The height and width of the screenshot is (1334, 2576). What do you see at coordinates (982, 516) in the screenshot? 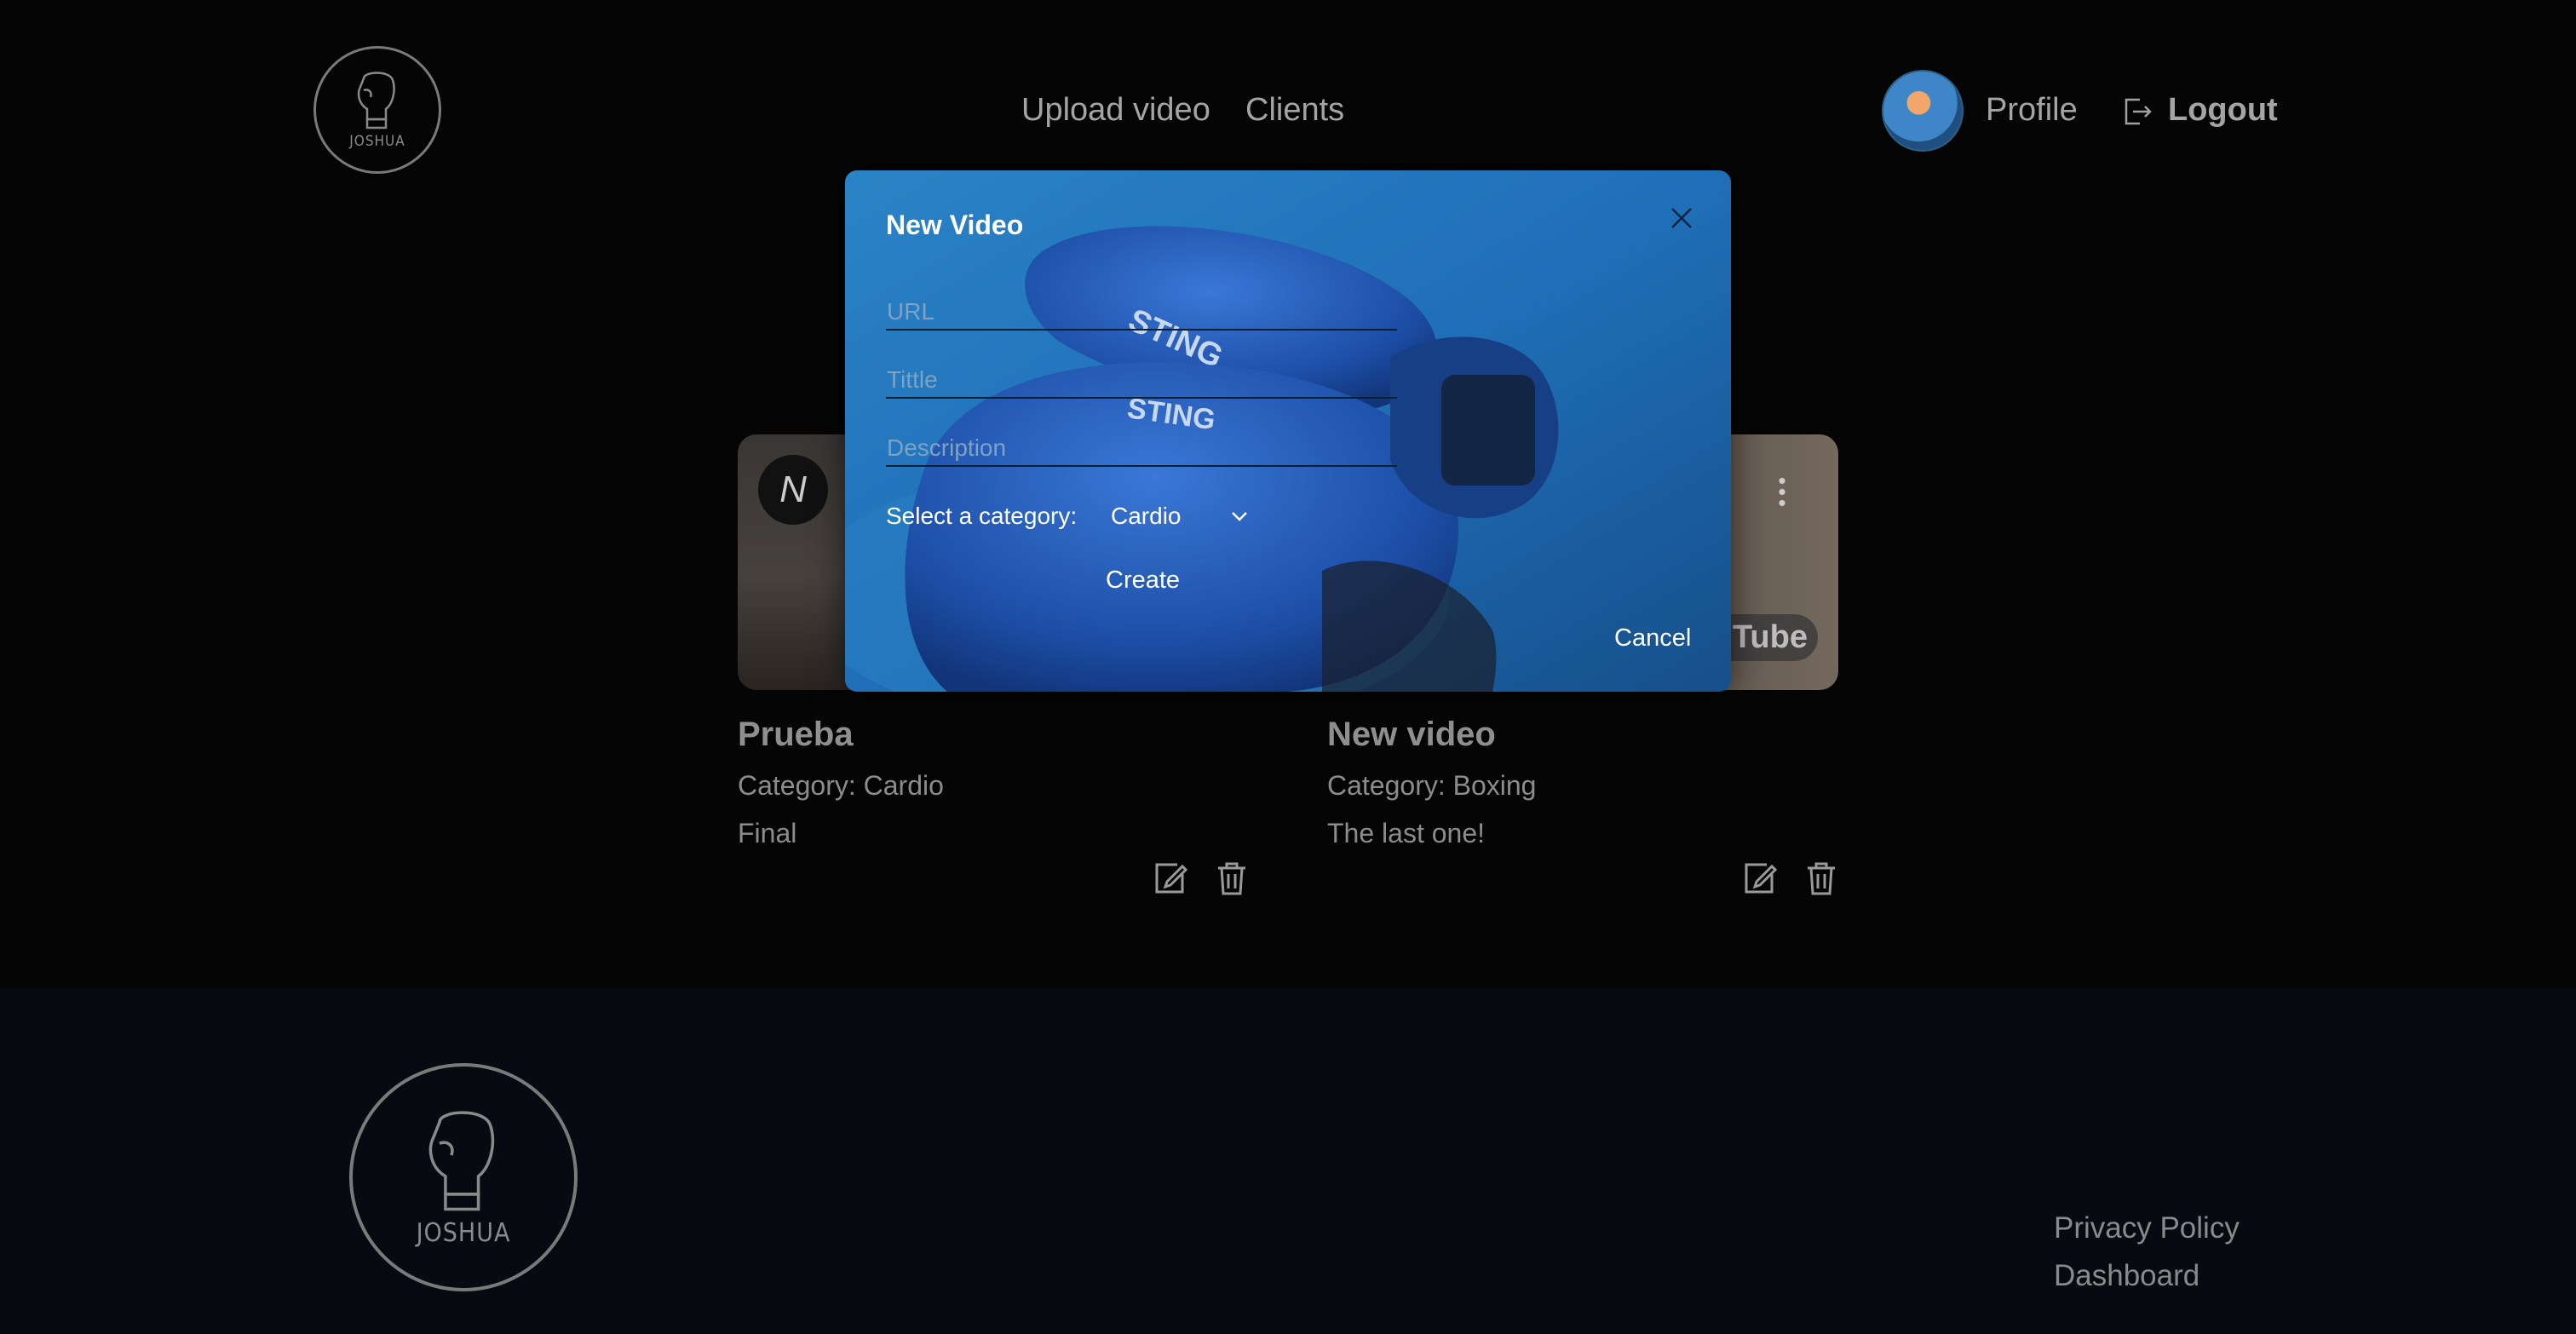
I see `category-label: Select a category:` at bounding box center [982, 516].